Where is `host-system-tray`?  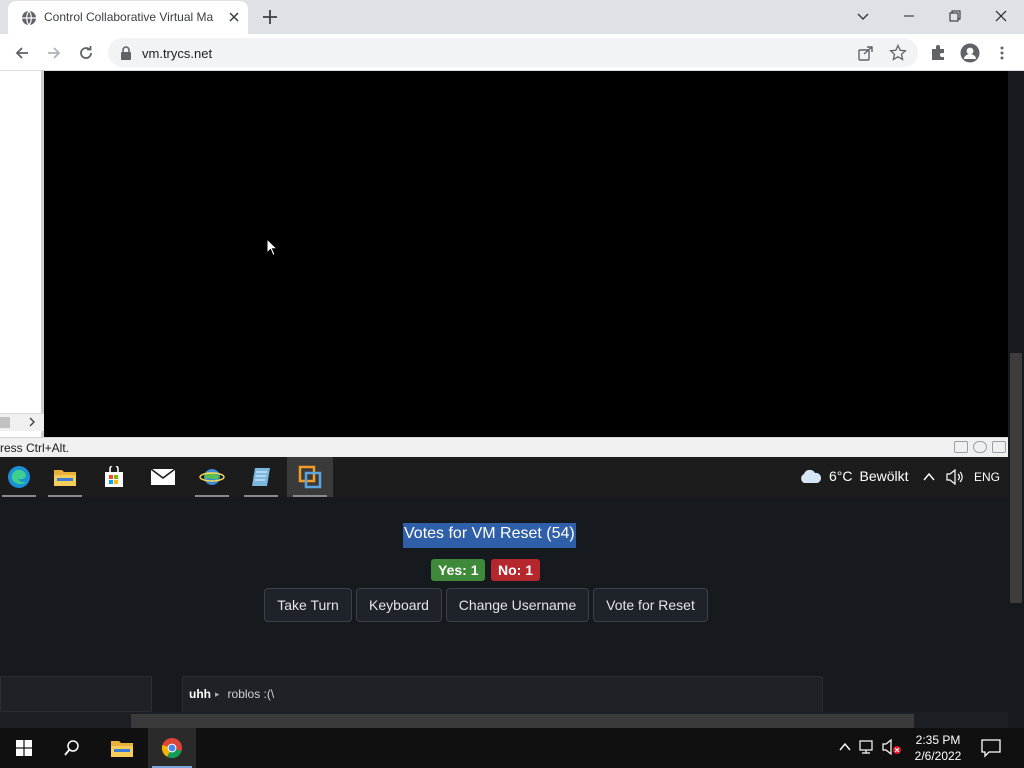 host-system-tray is located at coordinates (870, 747).